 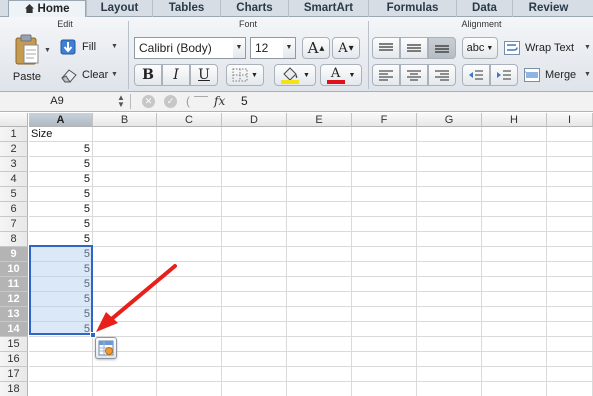 What do you see at coordinates (335, 75) in the screenshot?
I see `font-color-glyph: A` at bounding box center [335, 75].